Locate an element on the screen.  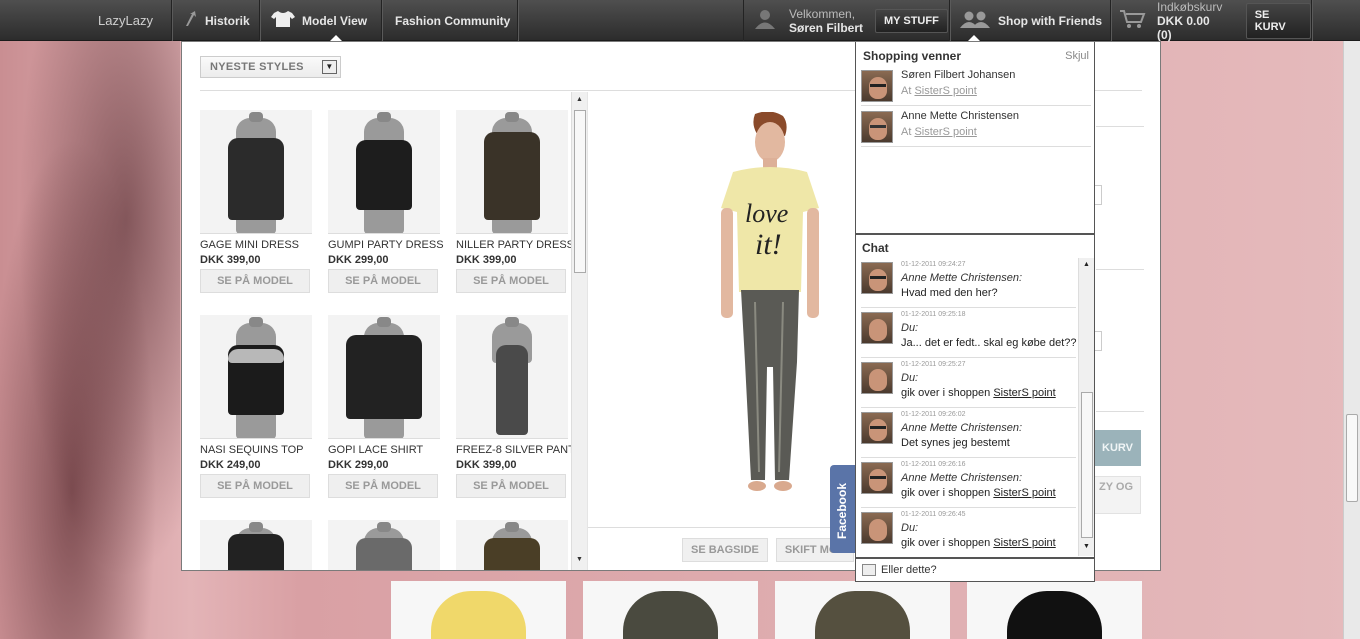
product-card: NASI SEQUINS TOP DKK 249,00 SE PÅ MODEL is located at coordinates (256, 406).